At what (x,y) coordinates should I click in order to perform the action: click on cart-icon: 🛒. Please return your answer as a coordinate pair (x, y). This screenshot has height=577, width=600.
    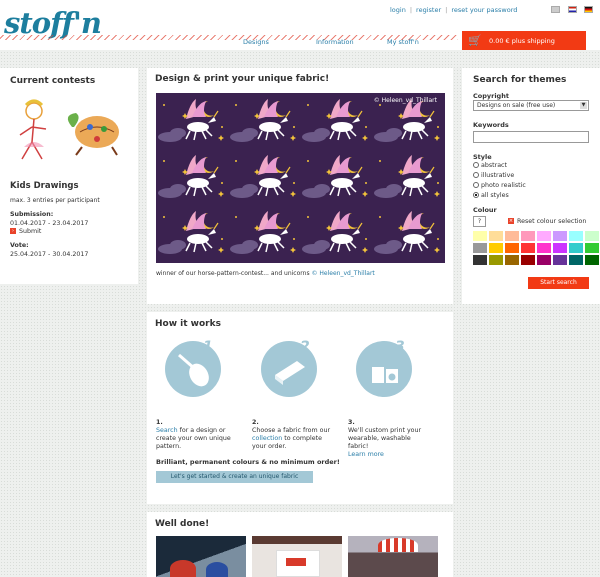
    Looking at the image, I should click on (475, 40).